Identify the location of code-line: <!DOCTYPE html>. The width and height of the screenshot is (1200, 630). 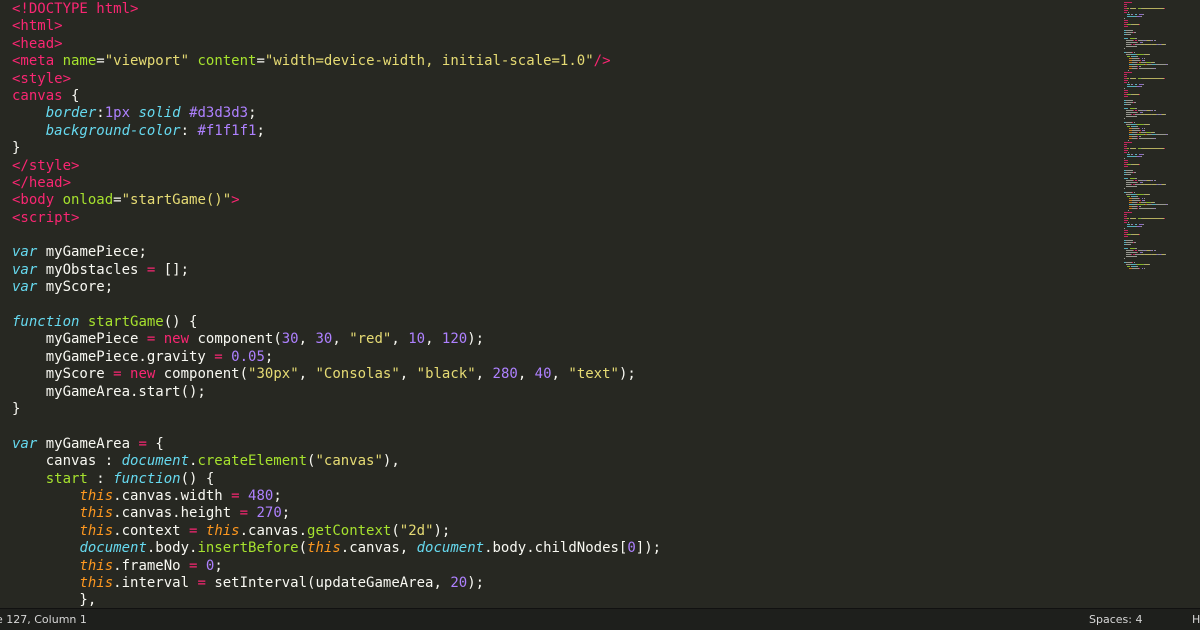
(564, 9).